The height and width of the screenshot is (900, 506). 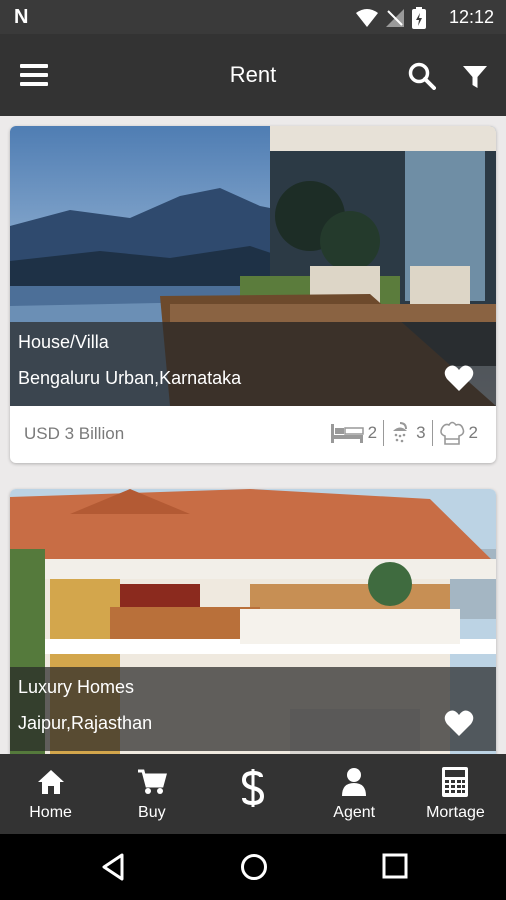 What do you see at coordinates (354, 812) in the screenshot?
I see `nav-agent-label: Agent` at bounding box center [354, 812].